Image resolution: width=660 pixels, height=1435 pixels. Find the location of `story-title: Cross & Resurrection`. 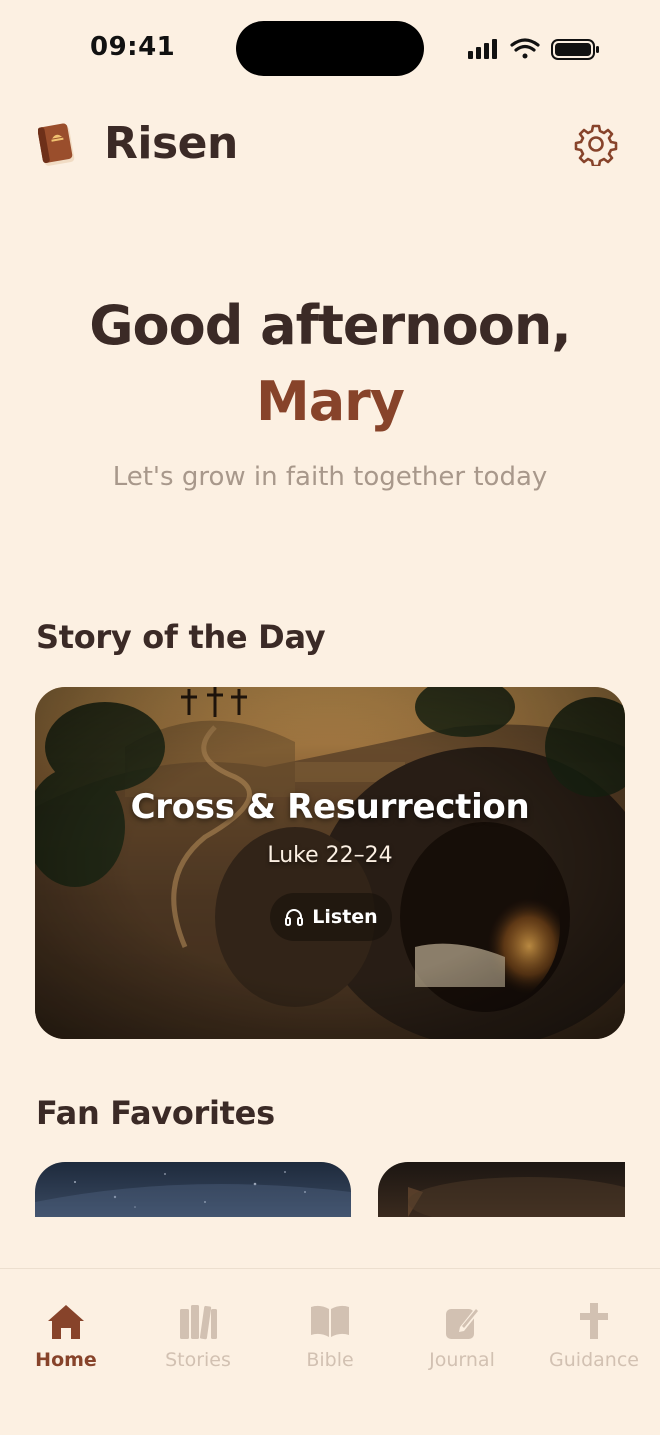

story-title: Cross & Resurrection is located at coordinates (330, 807).